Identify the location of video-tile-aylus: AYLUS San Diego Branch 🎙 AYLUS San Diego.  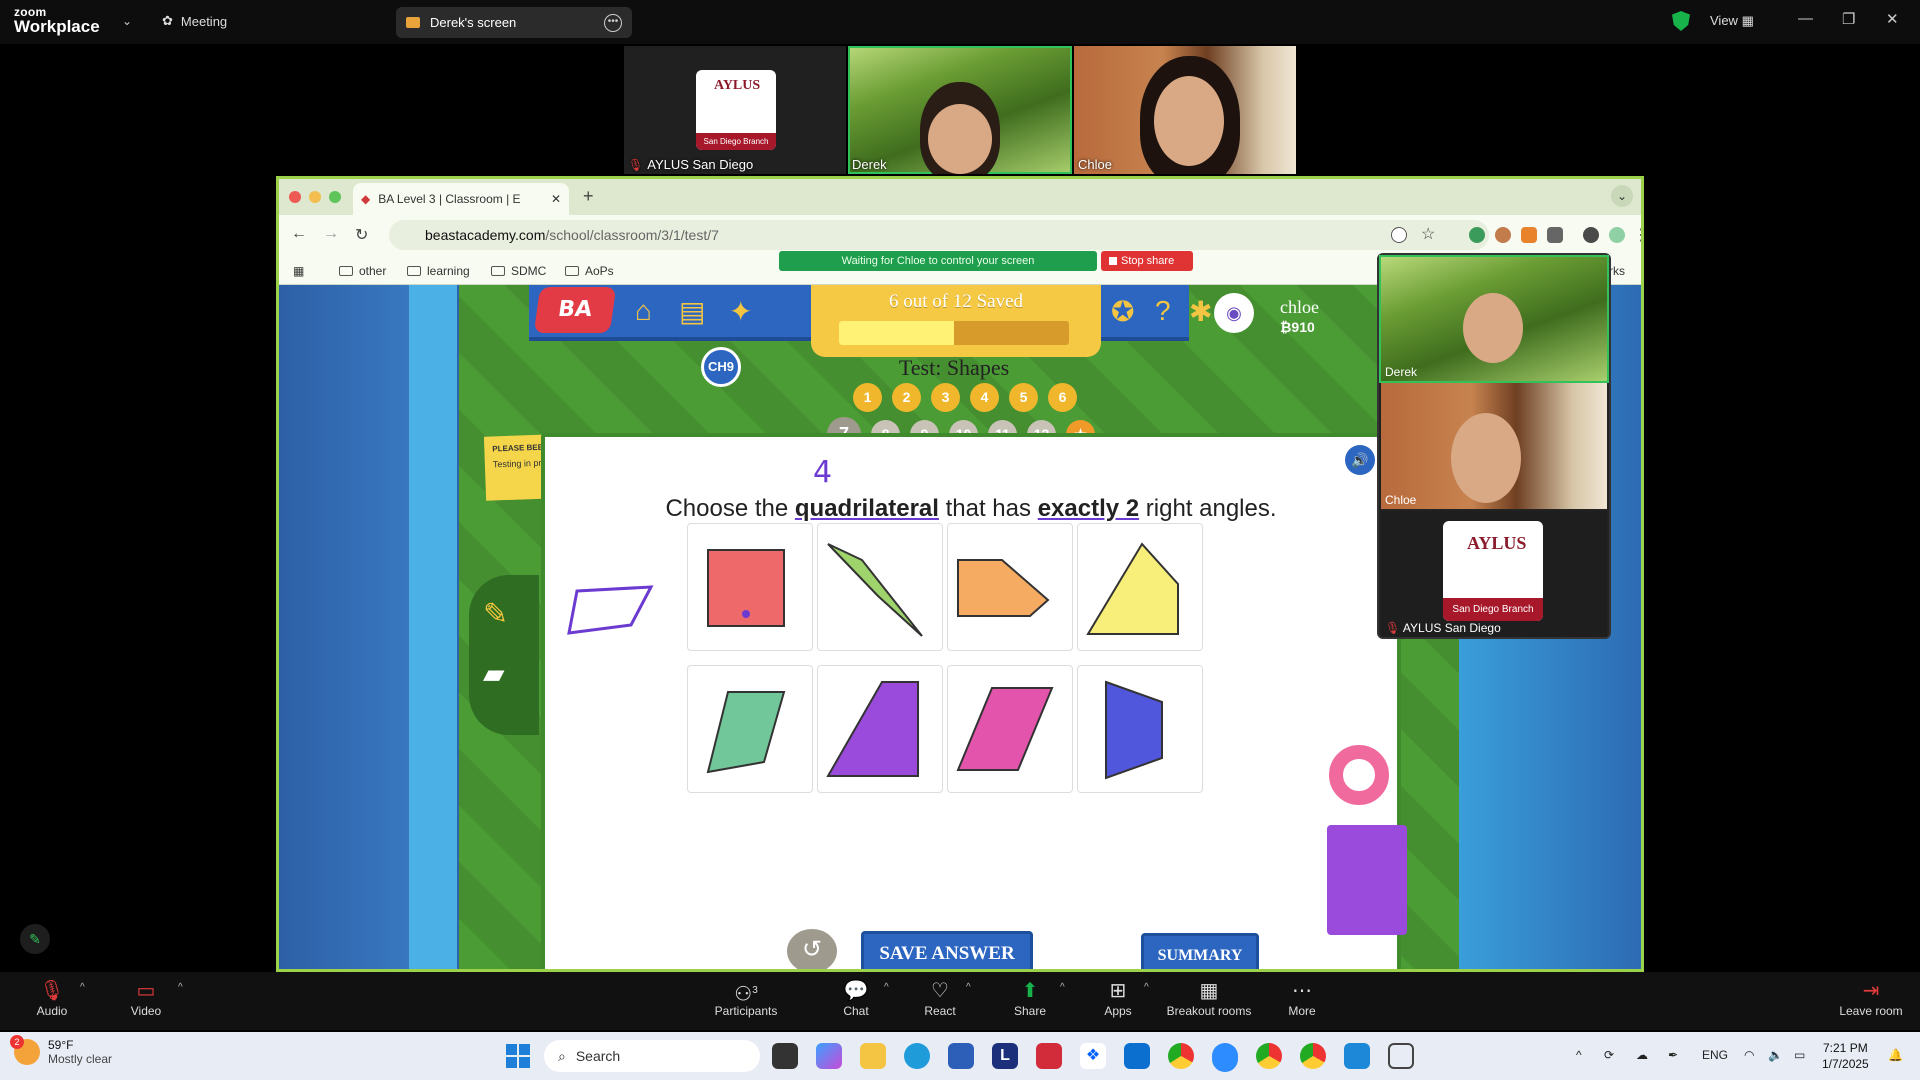
(735, 110).